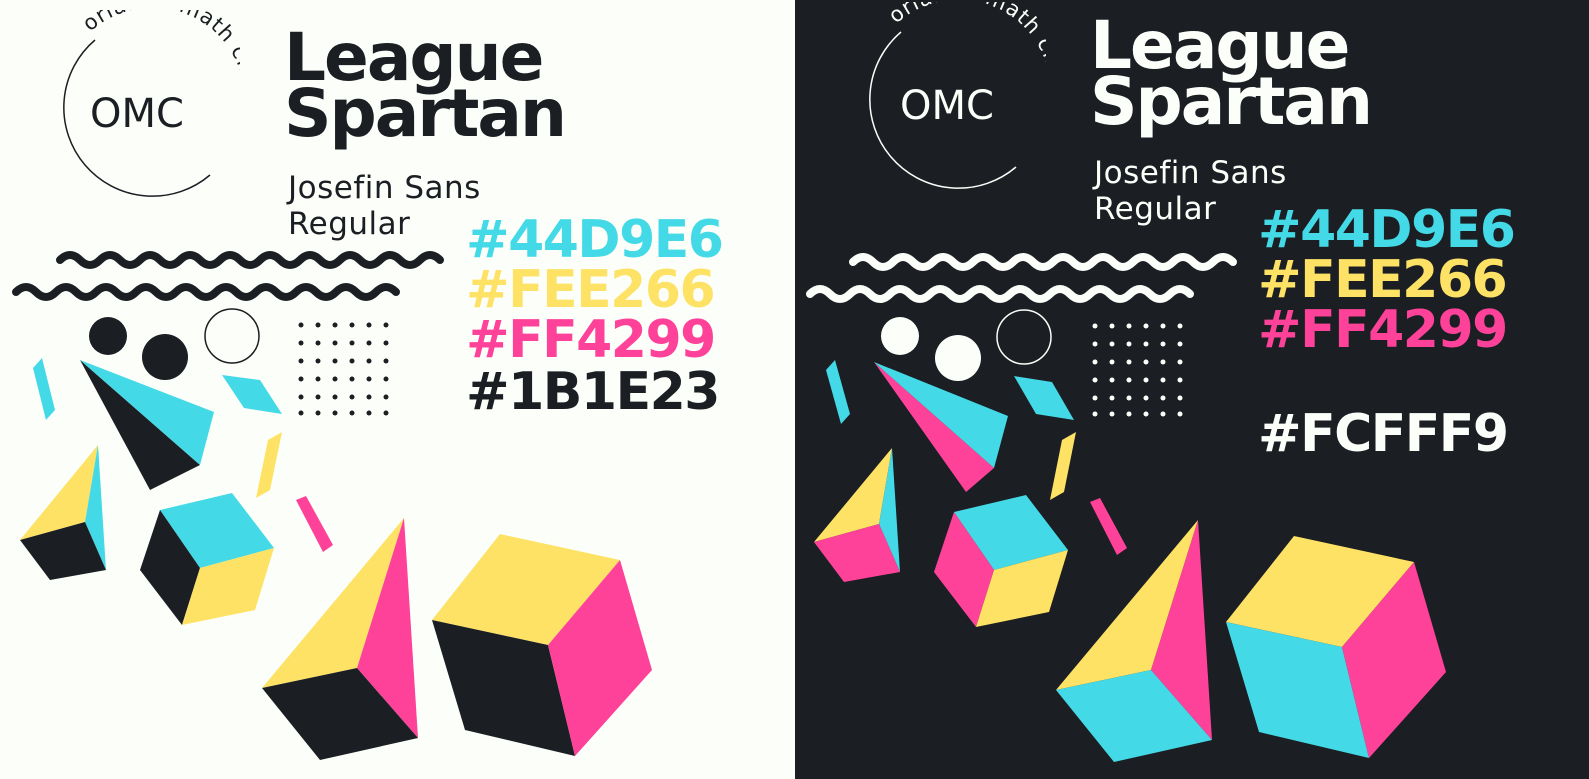 The image size is (1589, 779). Describe the element at coordinates (947, 106) in the screenshot. I see `logo-abbreviation: OMC` at that location.